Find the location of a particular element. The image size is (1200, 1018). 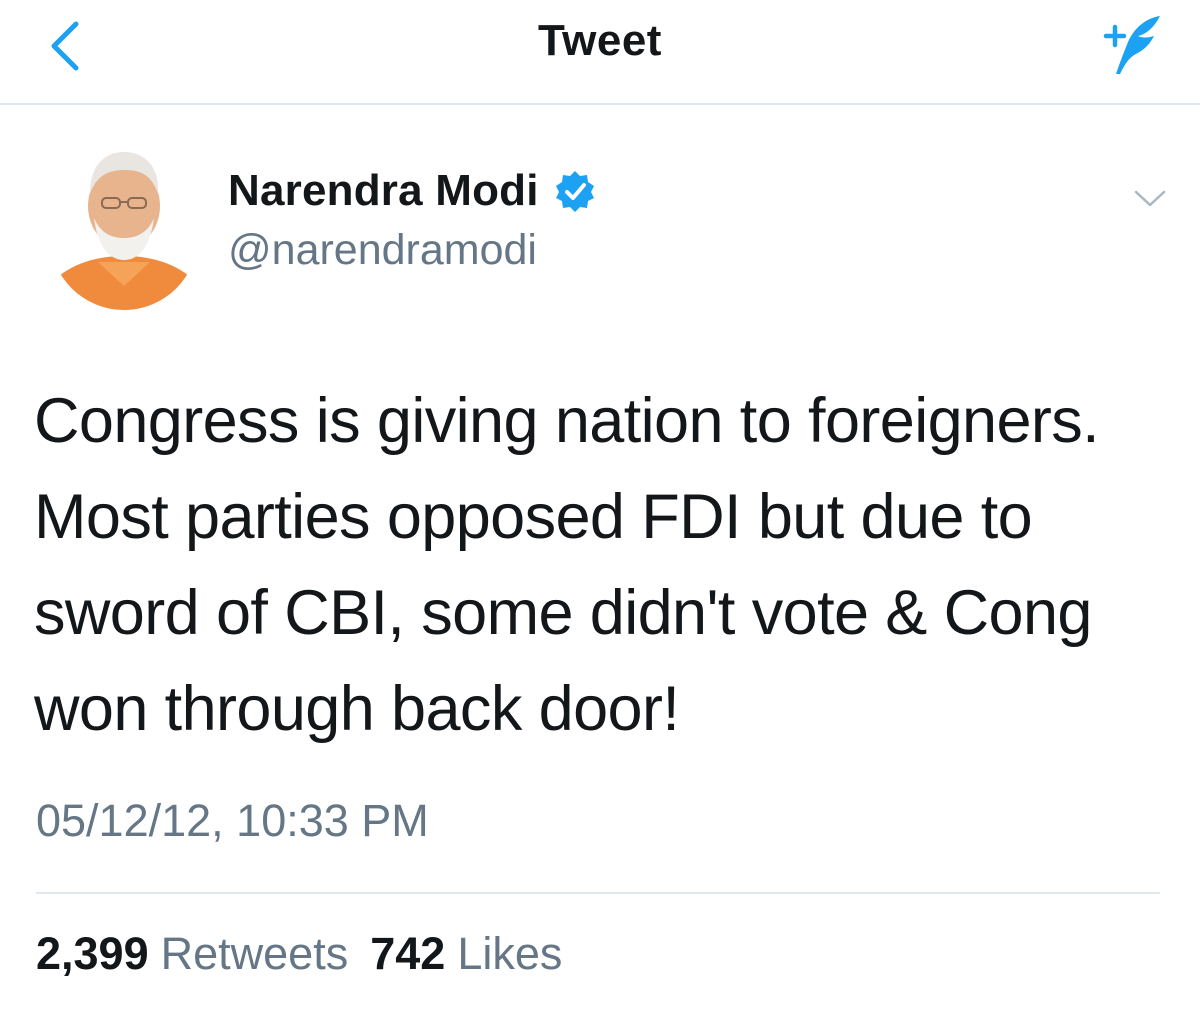

top-nav-bar: Tweet is located at coordinates (600, 52).